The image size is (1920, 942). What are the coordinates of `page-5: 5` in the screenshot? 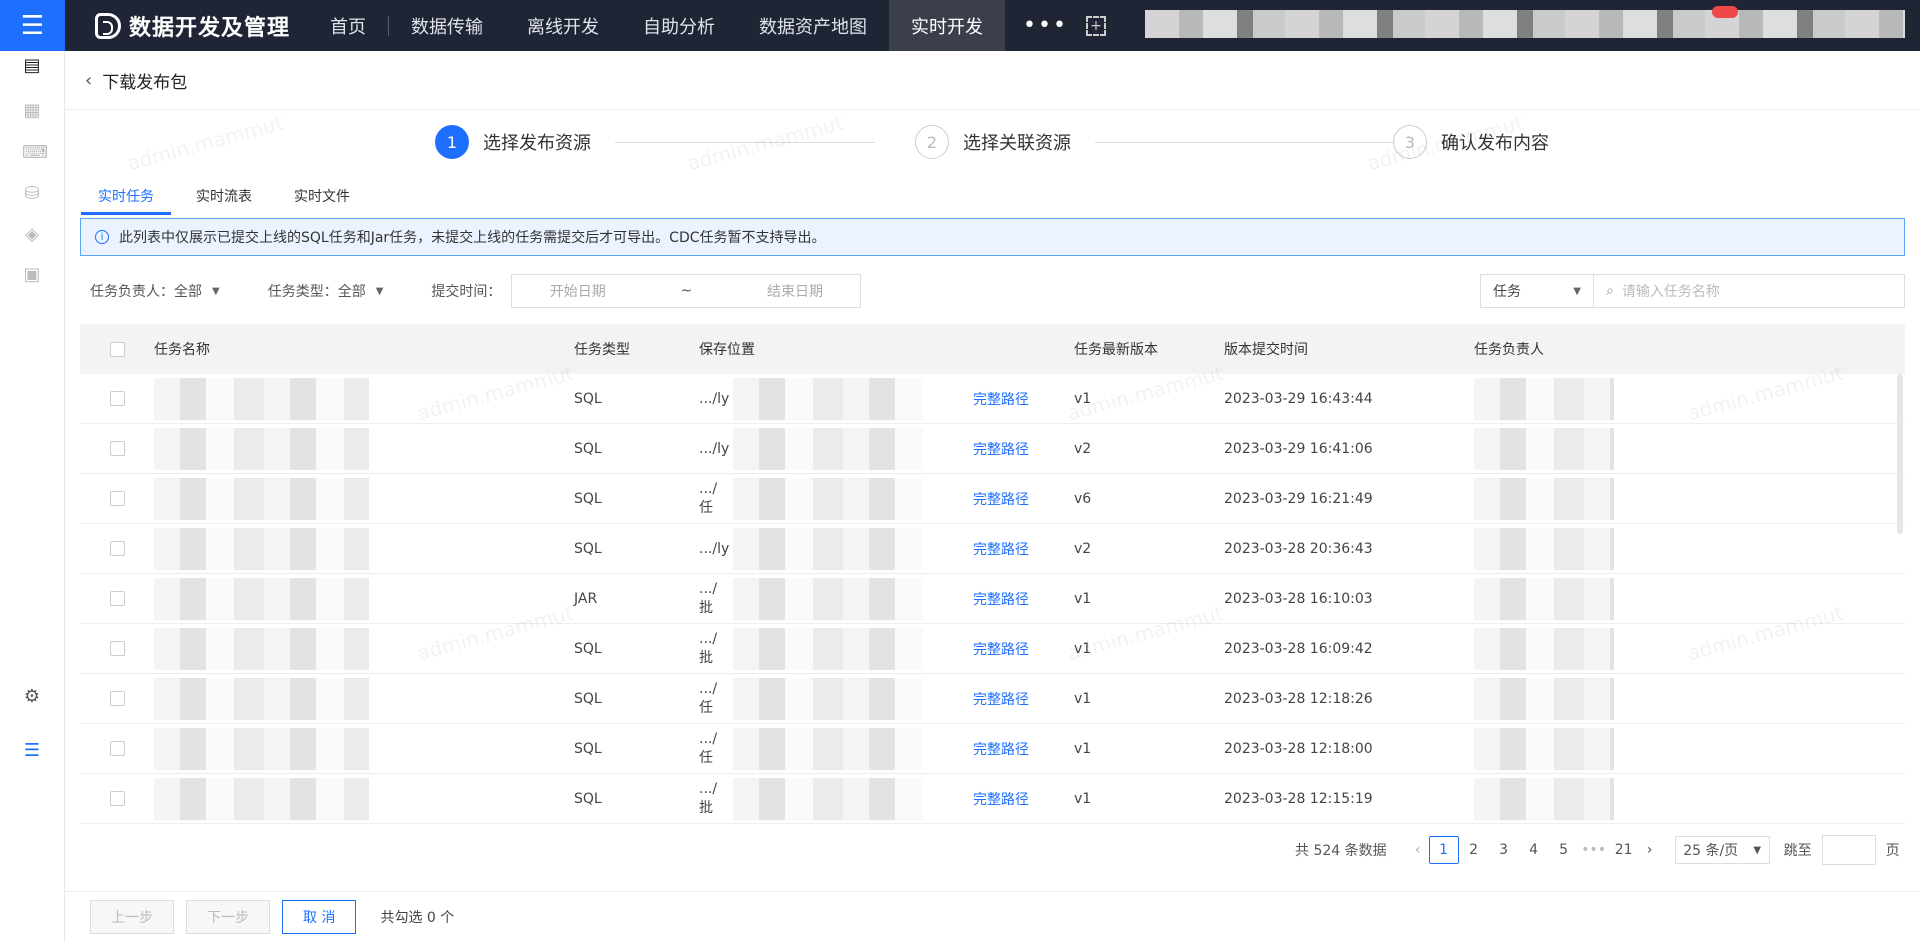 It's located at (1564, 850).